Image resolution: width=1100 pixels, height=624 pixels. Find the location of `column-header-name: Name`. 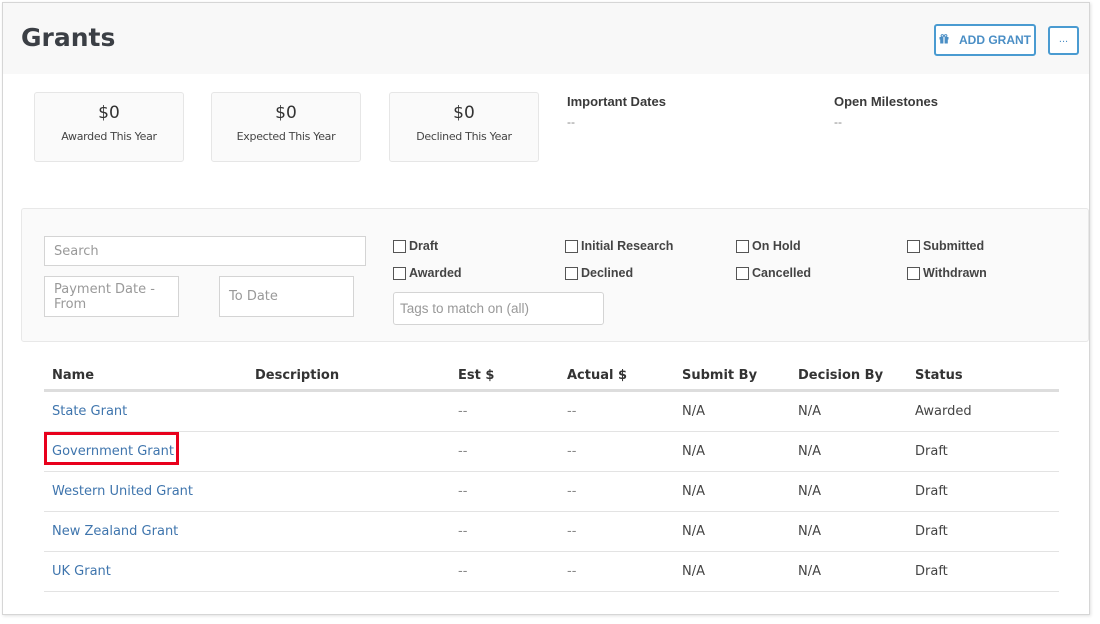

column-header-name: Name is located at coordinates (145, 377).